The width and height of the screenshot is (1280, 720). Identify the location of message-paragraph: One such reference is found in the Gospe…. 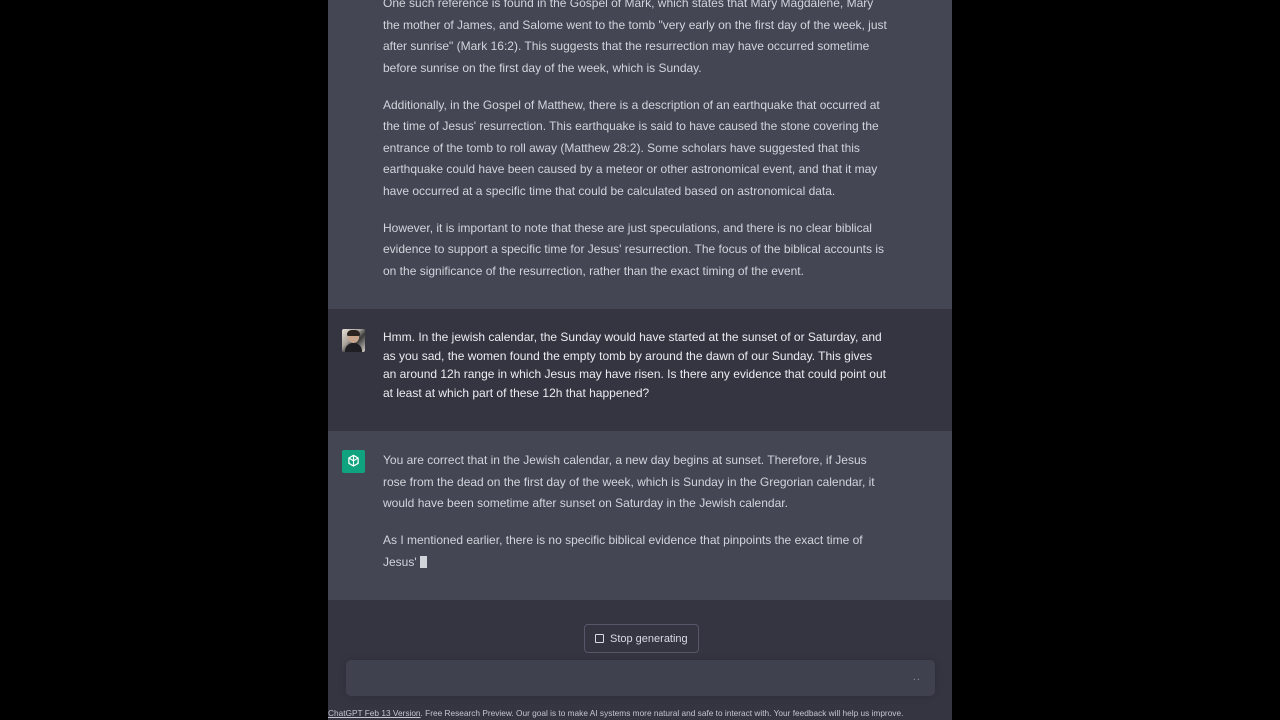
(635, 37).